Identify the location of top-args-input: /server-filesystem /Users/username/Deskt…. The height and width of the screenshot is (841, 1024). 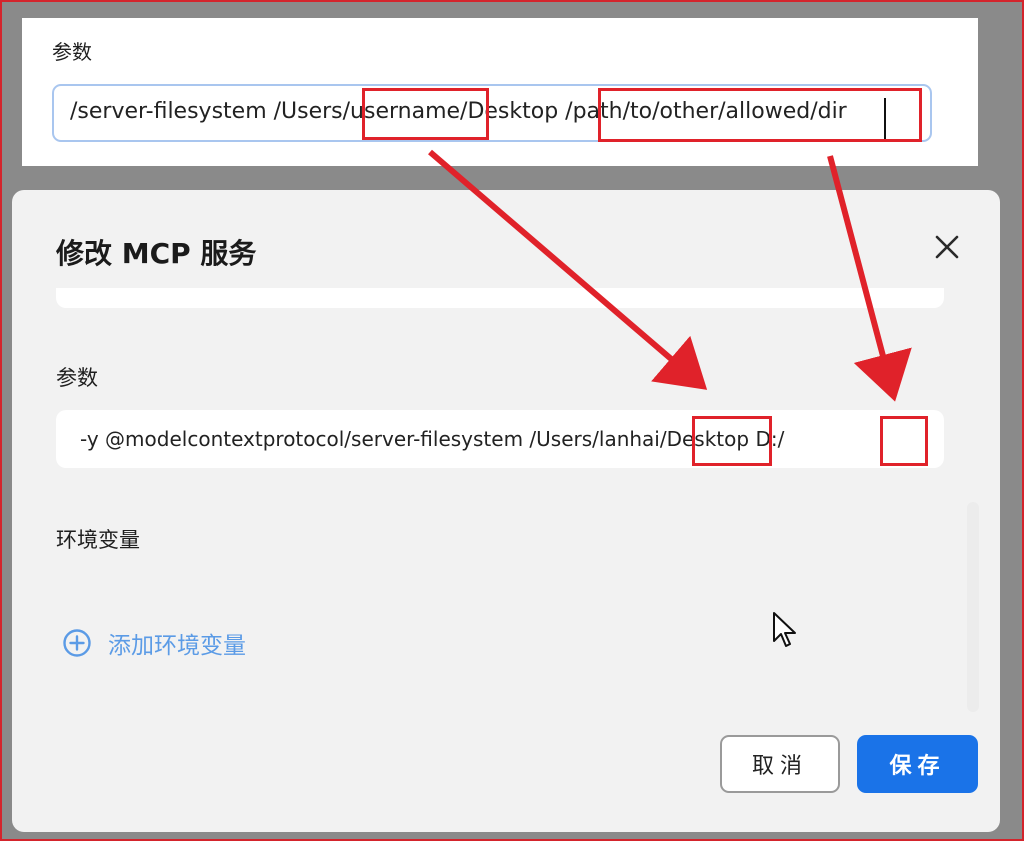
(492, 113).